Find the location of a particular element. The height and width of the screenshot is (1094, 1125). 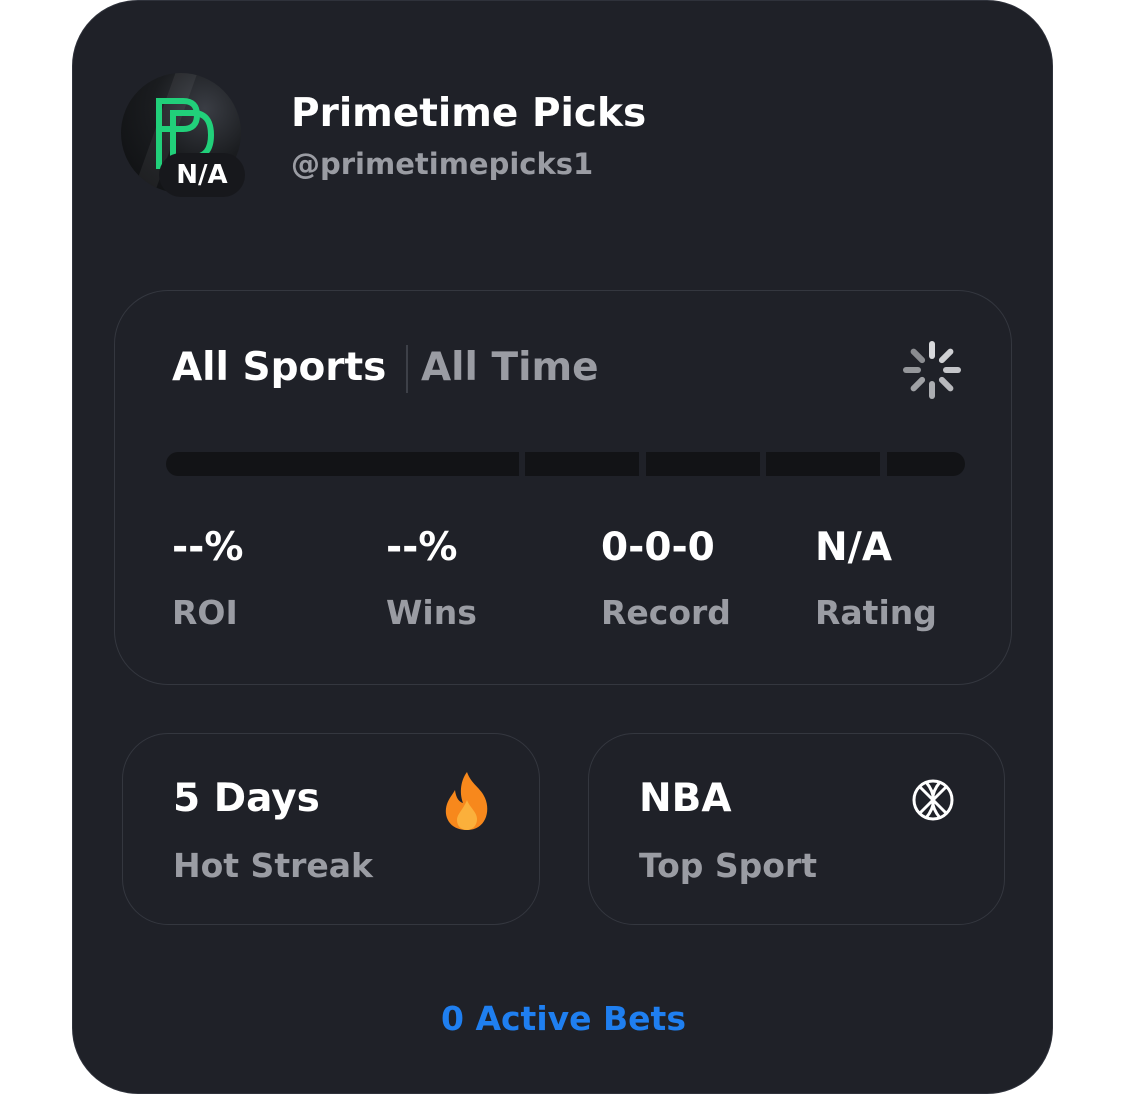

top-sport-value: NBA is located at coordinates (685, 798).